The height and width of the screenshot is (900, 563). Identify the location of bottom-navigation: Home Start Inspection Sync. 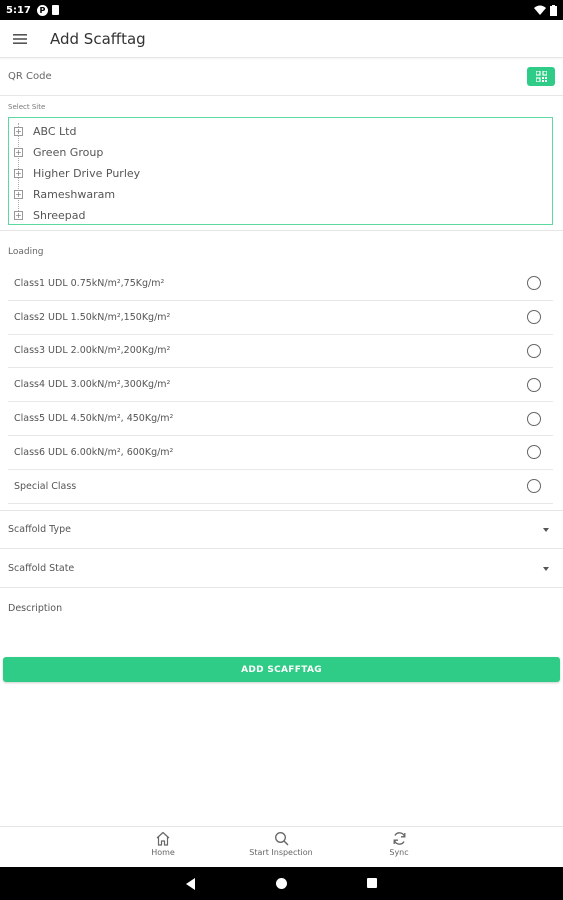
(281, 846).